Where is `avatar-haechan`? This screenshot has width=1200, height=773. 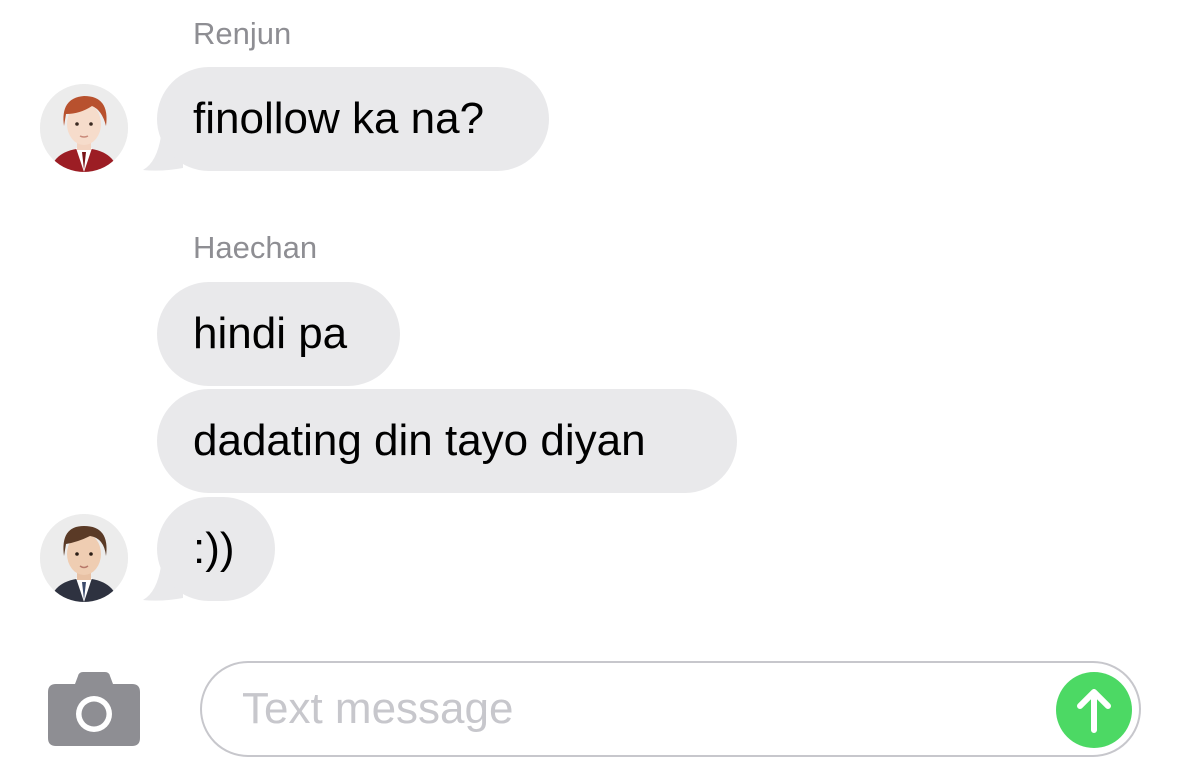
avatar-haechan is located at coordinates (84, 558).